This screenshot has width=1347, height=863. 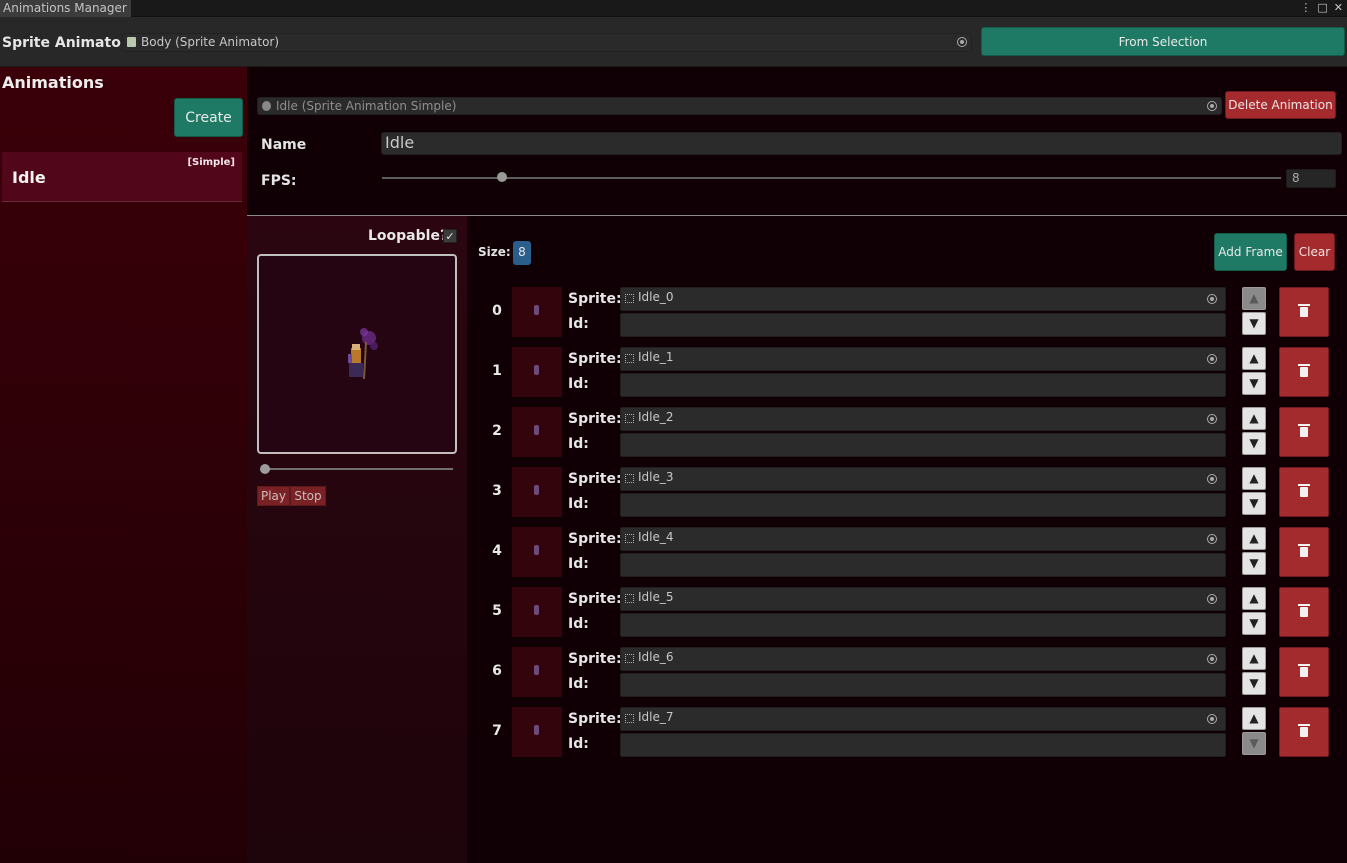 I want to click on fps-label: FPS:, so click(x=279, y=181).